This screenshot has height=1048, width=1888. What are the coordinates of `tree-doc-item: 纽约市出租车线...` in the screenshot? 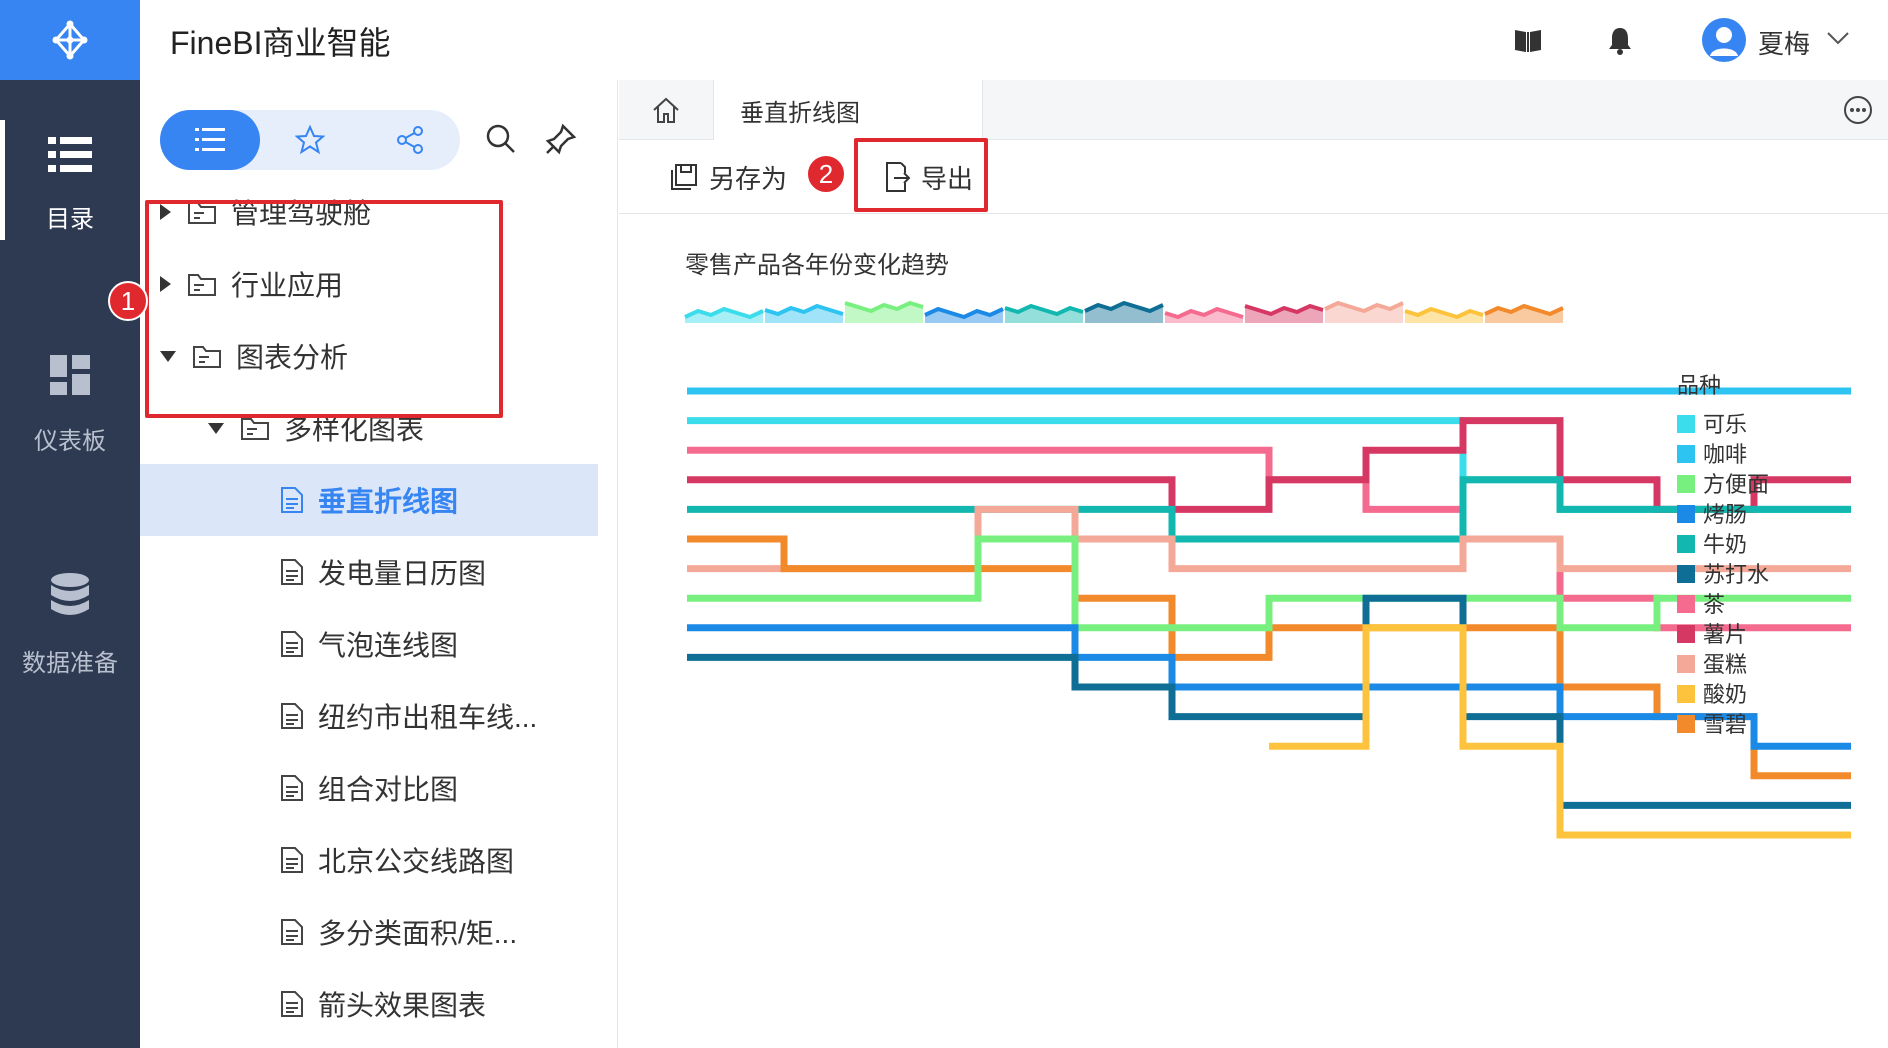 It's located at (369, 716).